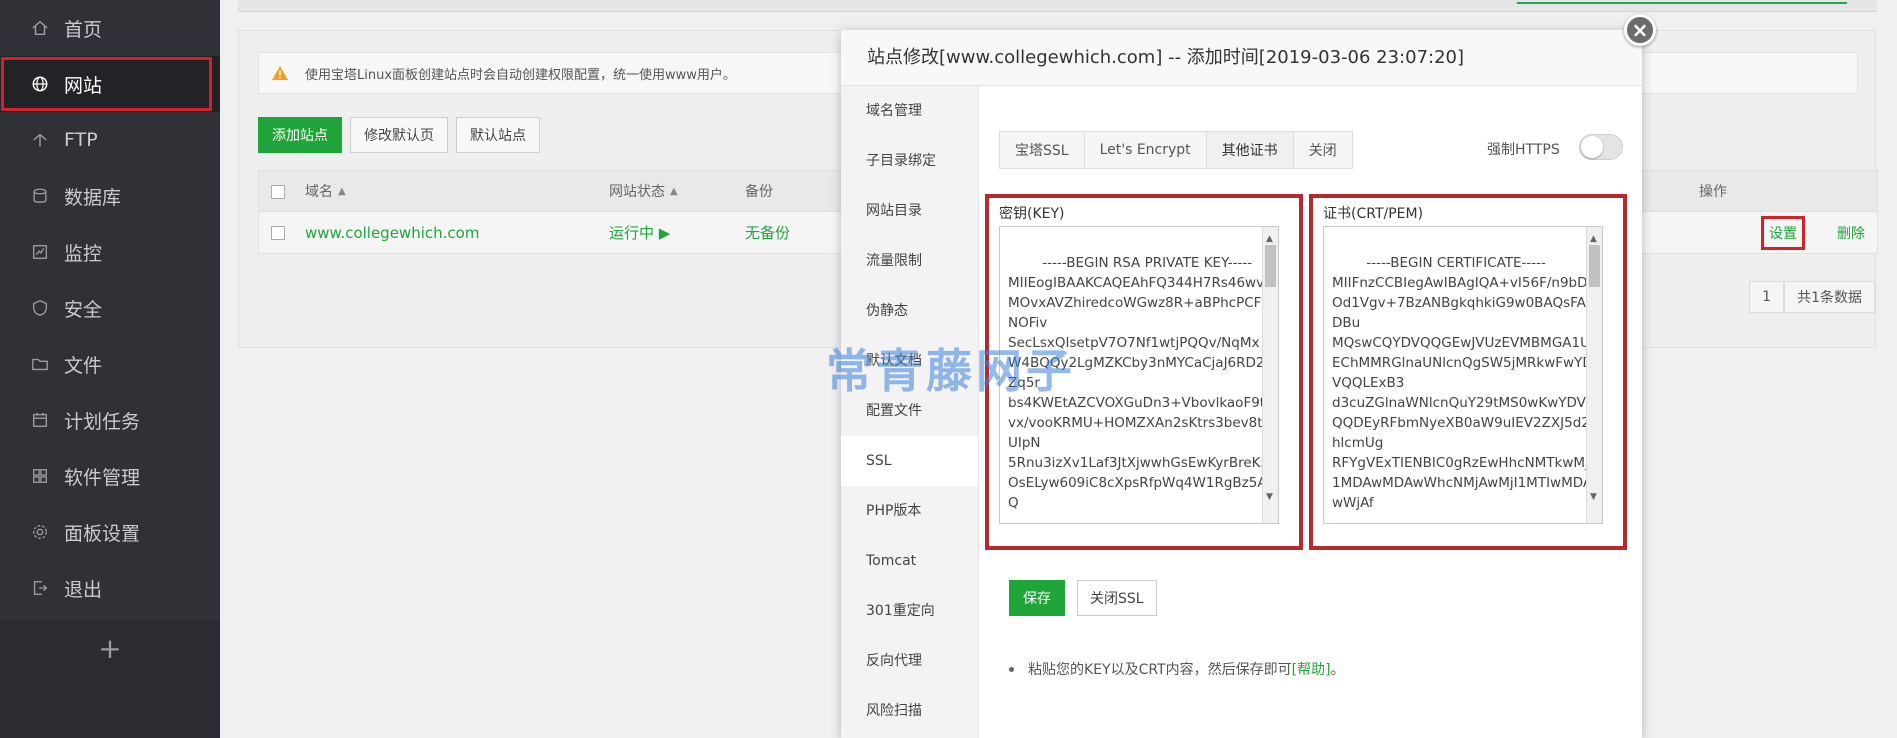  Describe the element at coordinates (110, 28) in the screenshot. I see `sidebar-item-home: 首页` at that location.